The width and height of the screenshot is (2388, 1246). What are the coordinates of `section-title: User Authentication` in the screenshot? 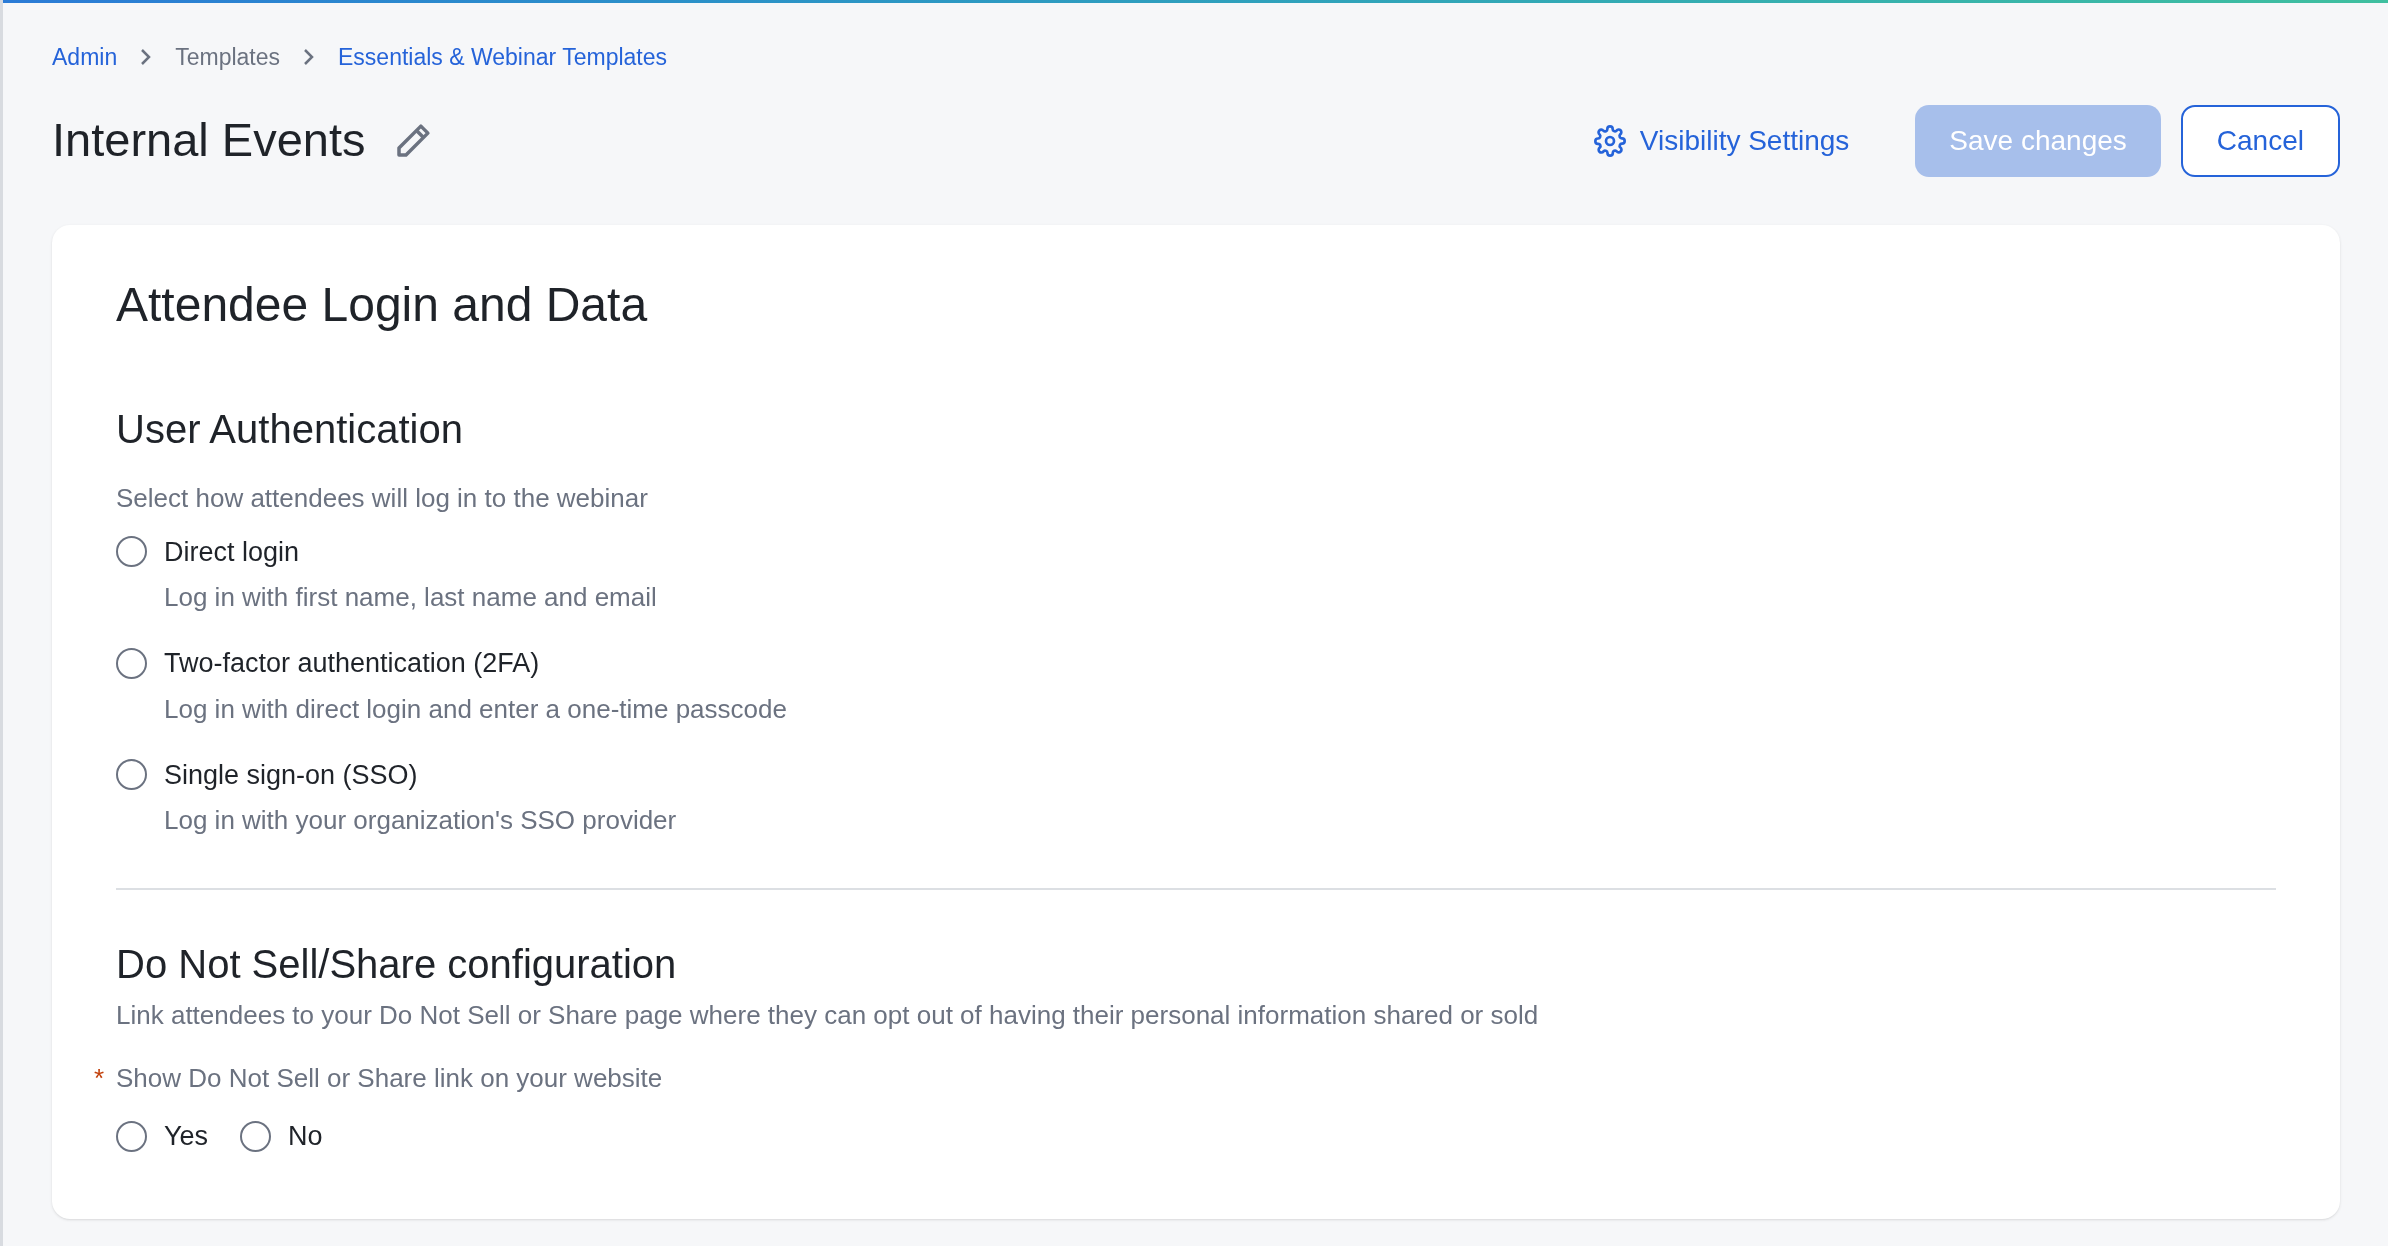 It's located at (290, 429).